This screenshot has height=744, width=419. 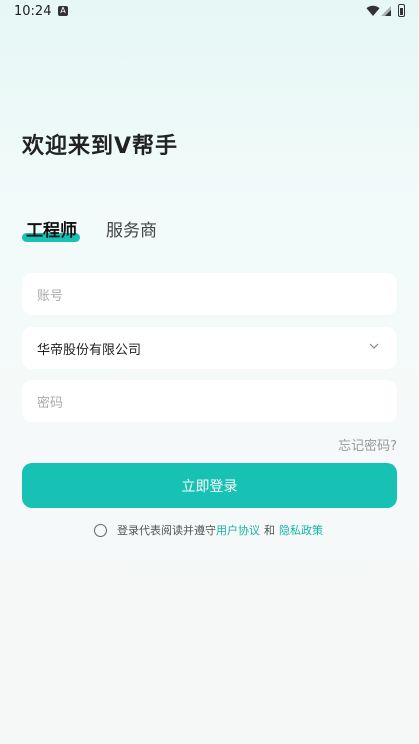 What do you see at coordinates (367, 444) in the screenshot?
I see `forgot-password-link: 忘记密码?` at bounding box center [367, 444].